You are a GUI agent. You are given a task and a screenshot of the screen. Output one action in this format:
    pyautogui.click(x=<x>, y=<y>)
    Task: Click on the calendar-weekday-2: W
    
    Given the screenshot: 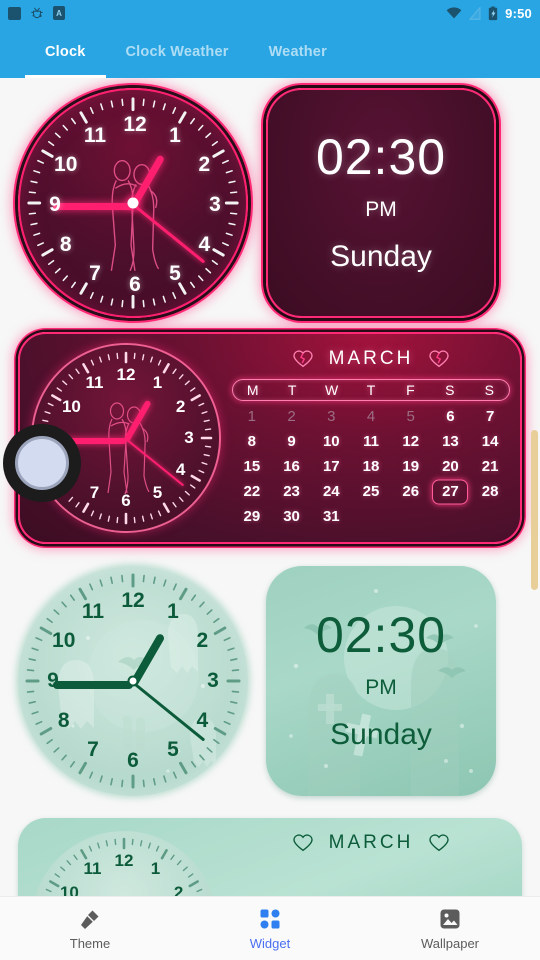 What is the action you would take?
    pyautogui.click(x=331, y=390)
    